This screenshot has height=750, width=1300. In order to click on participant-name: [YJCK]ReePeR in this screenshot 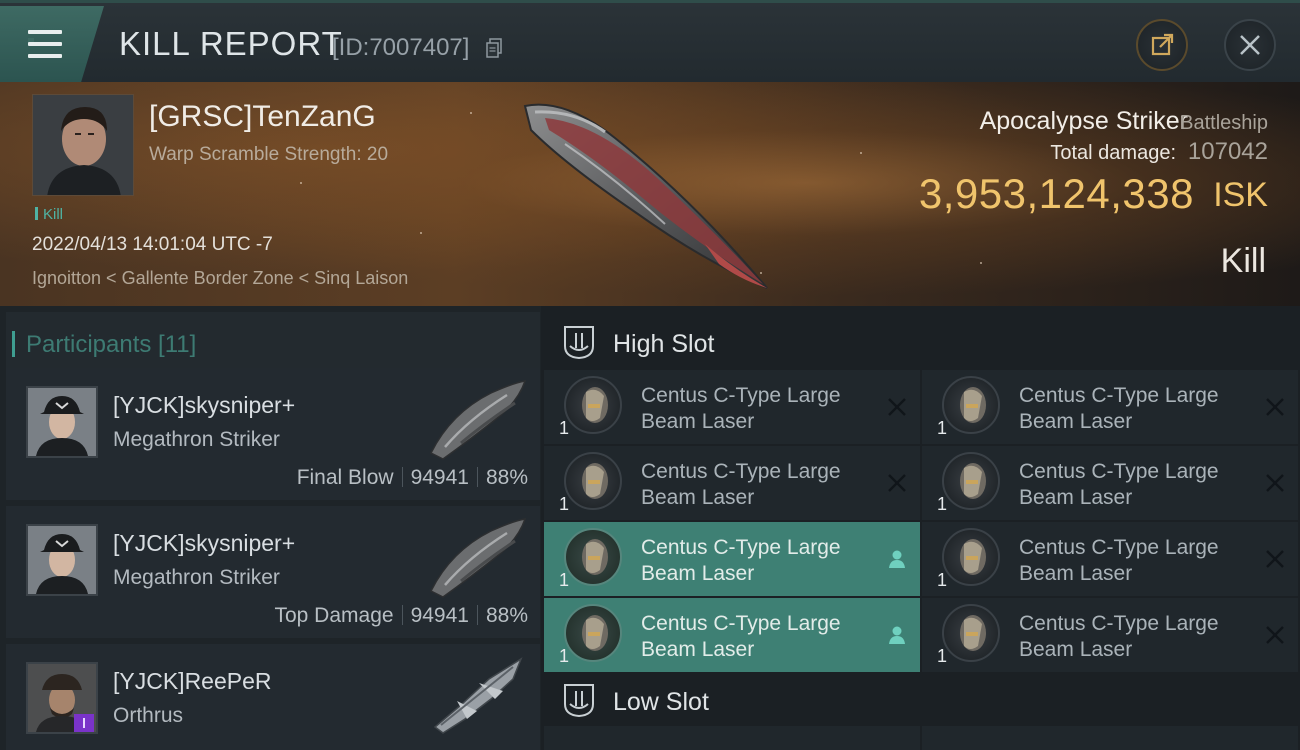, I will do `click(192, 681)`.